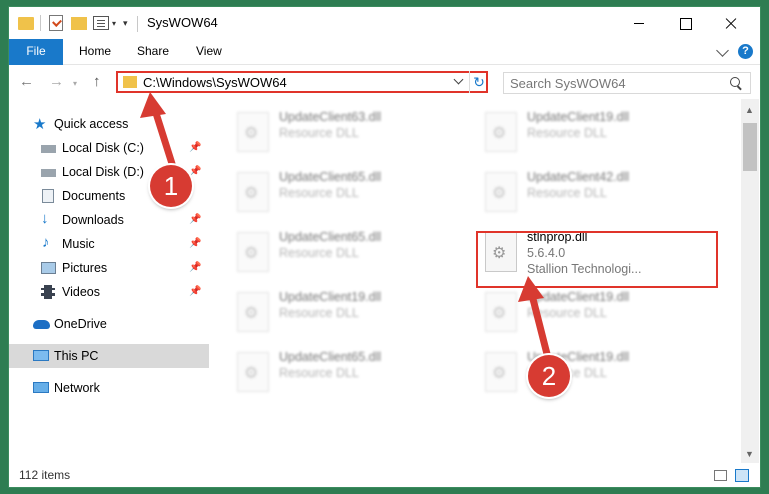 This screenshot has height=494, width=769. I want to click on step-badge-1: 1, so click(171, 186).